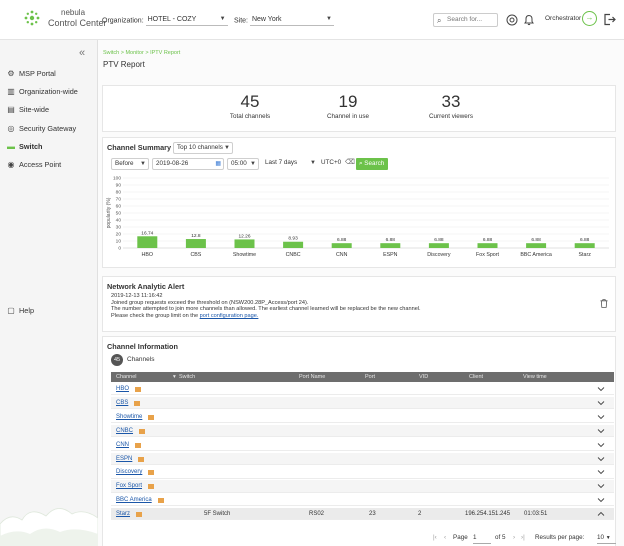  I want to click on search-box: ⌕, so click(465, 20).